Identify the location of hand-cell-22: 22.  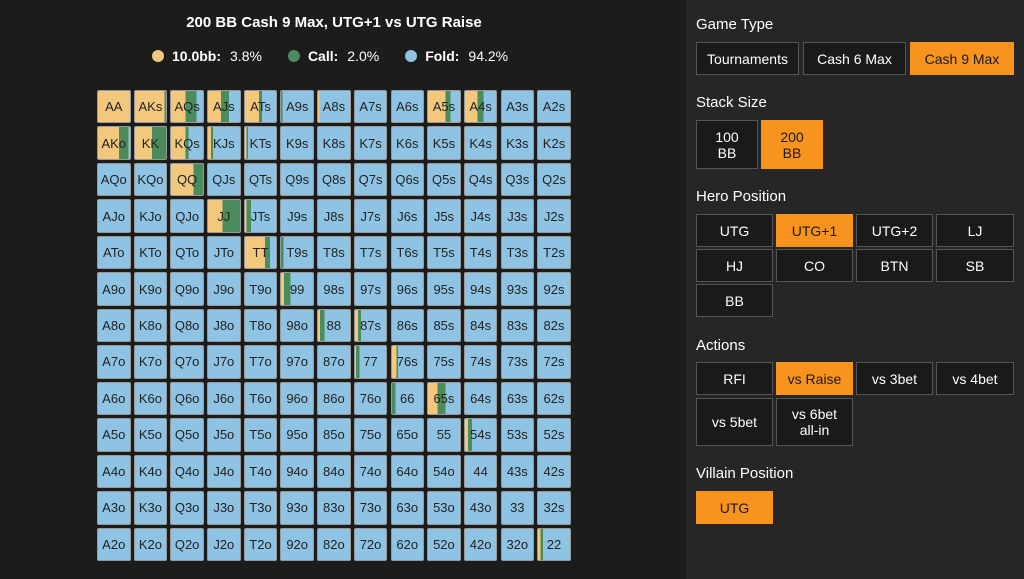
(554, 544).